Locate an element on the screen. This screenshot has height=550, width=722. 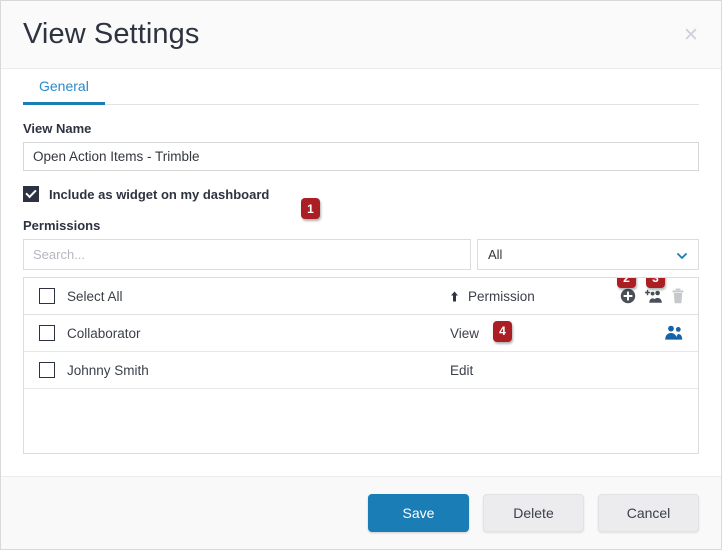
view-name-label: View Name is located at coordinates (57, 128).